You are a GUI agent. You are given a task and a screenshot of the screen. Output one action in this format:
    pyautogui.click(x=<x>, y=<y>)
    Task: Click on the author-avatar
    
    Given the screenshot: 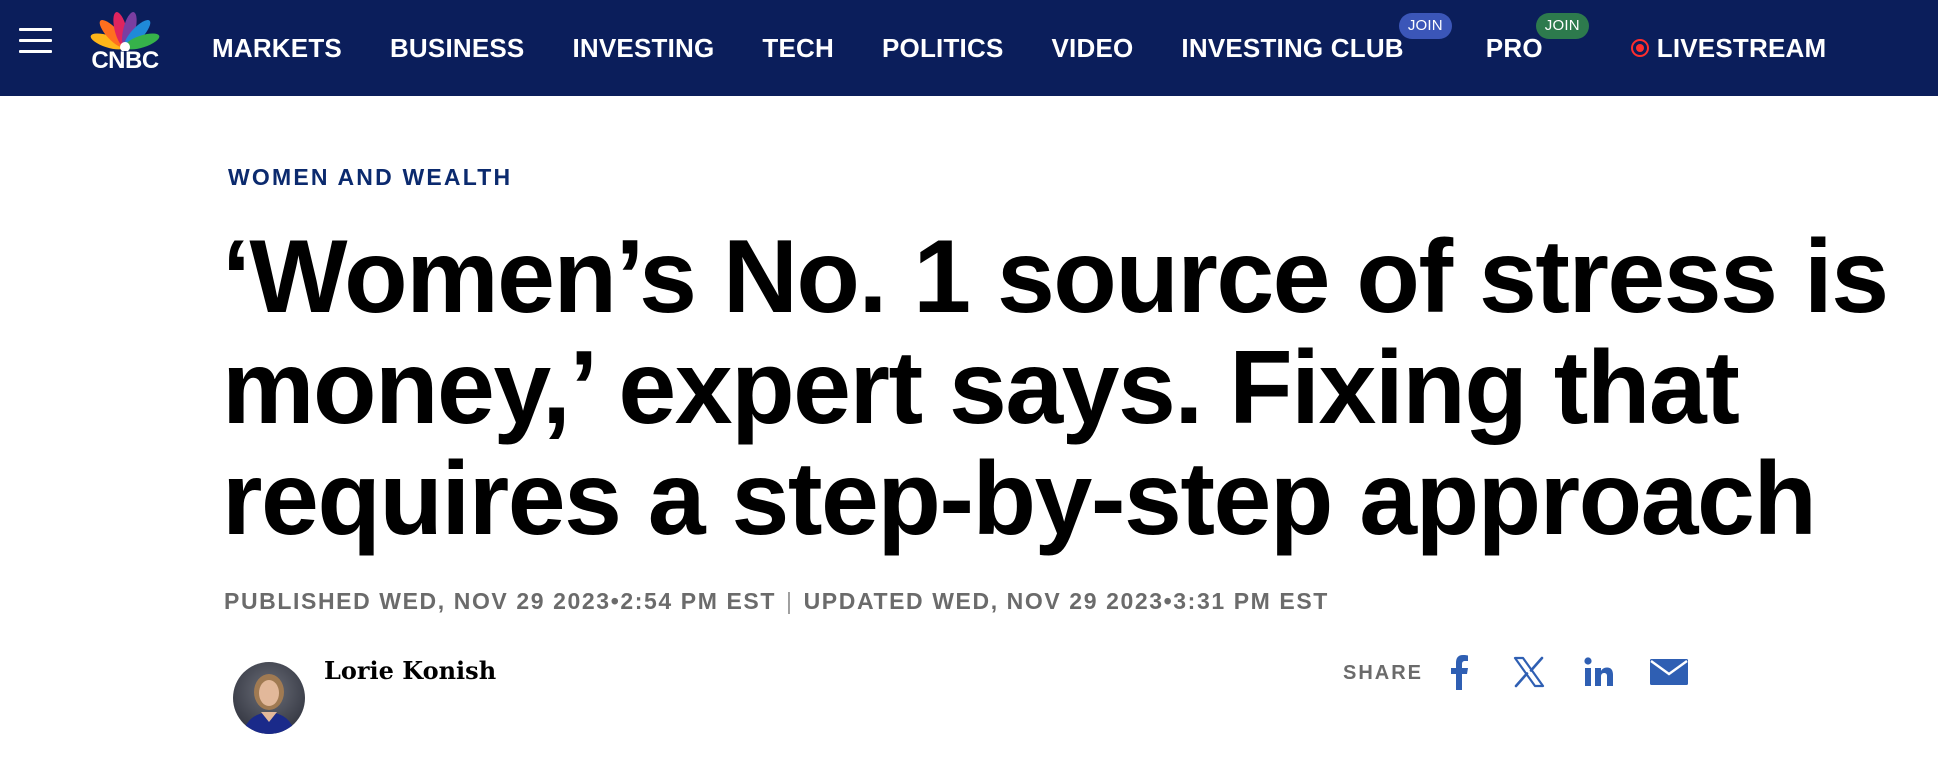 What is the action you would take?
    pyautogui.click(x=269, y=698)
    